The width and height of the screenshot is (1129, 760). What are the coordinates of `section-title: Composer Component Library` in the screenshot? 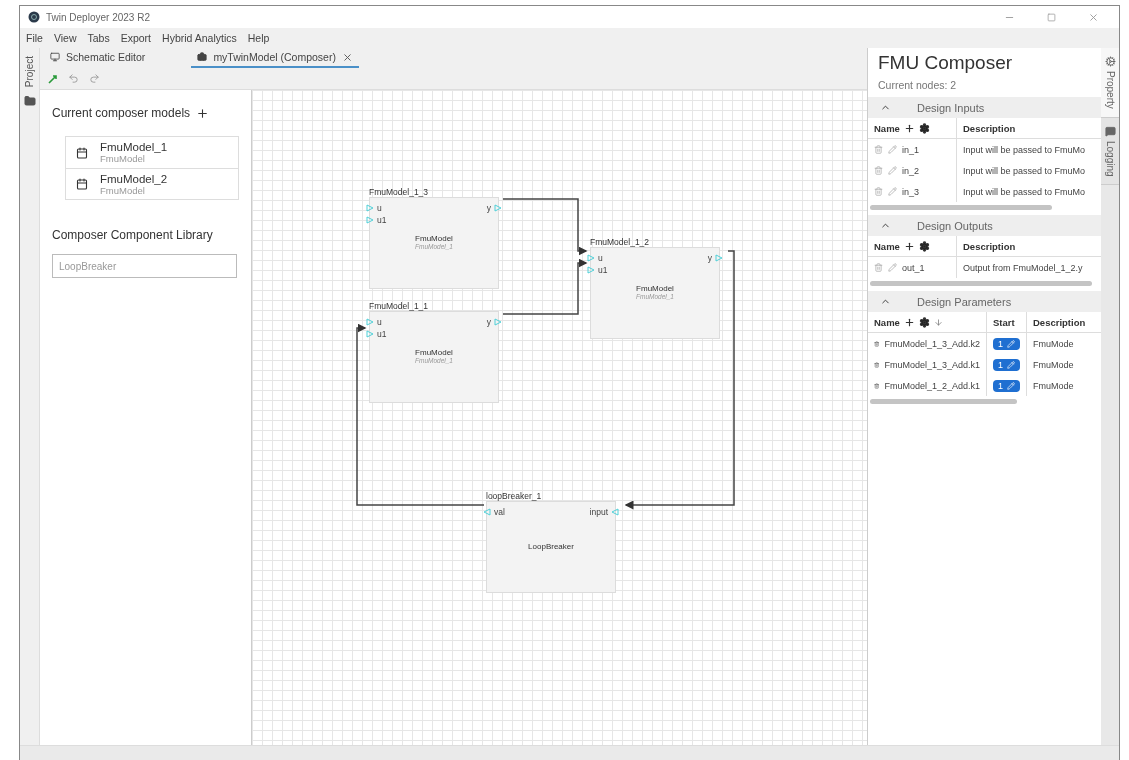 It's located at (132, 235).